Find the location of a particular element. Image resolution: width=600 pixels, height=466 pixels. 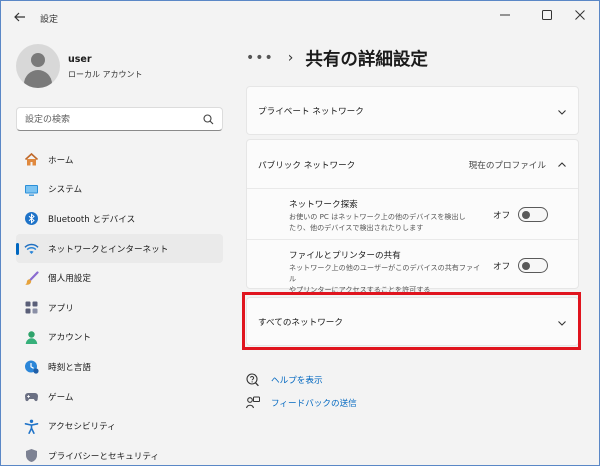

app-title: 設定 is located at coordinates (49, 20).